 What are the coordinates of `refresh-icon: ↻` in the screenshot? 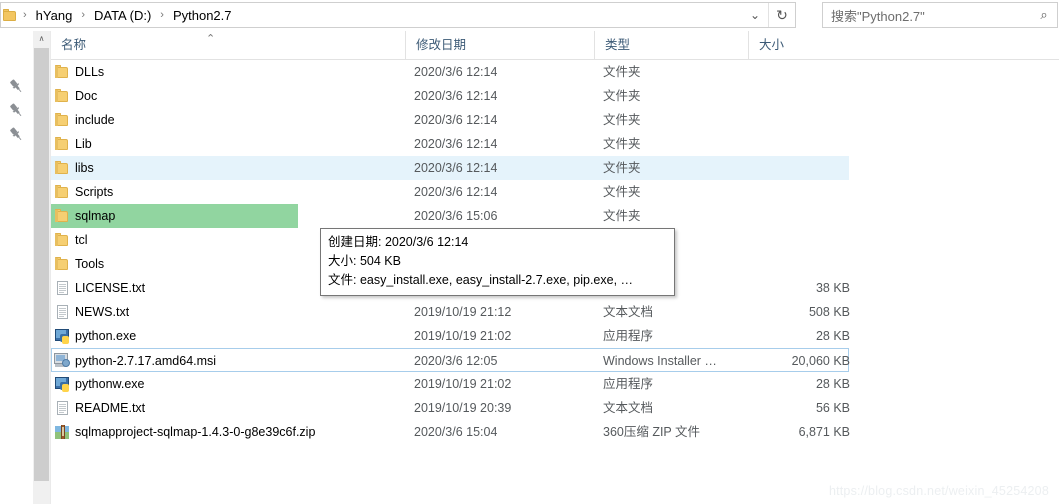 It's located at (781, 15).